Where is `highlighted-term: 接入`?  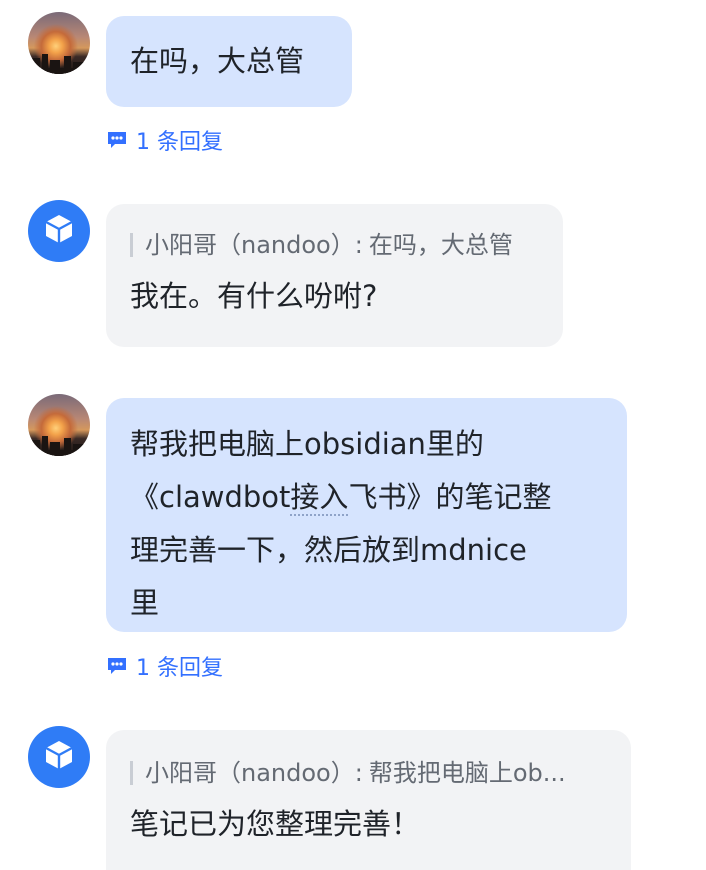 highlighted-term: 接入 is located at coordinates (319, 498).